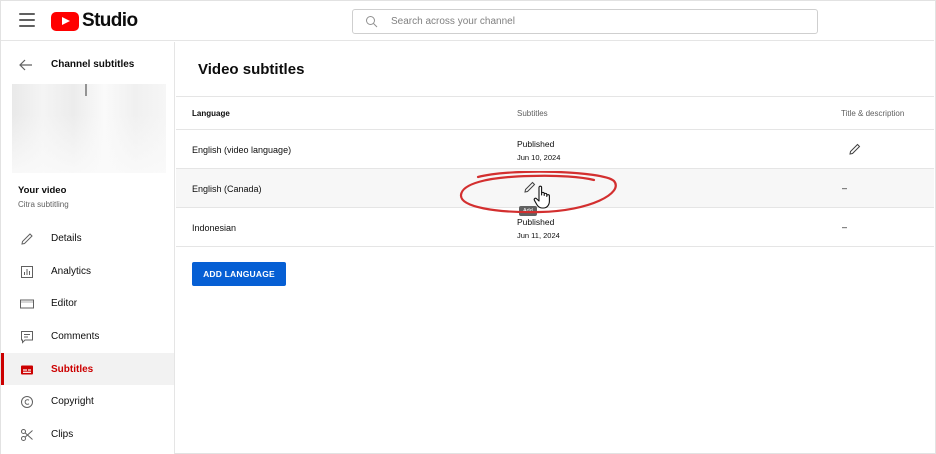  I want to click on sidebar-item-details: Details, so click(87, 238).